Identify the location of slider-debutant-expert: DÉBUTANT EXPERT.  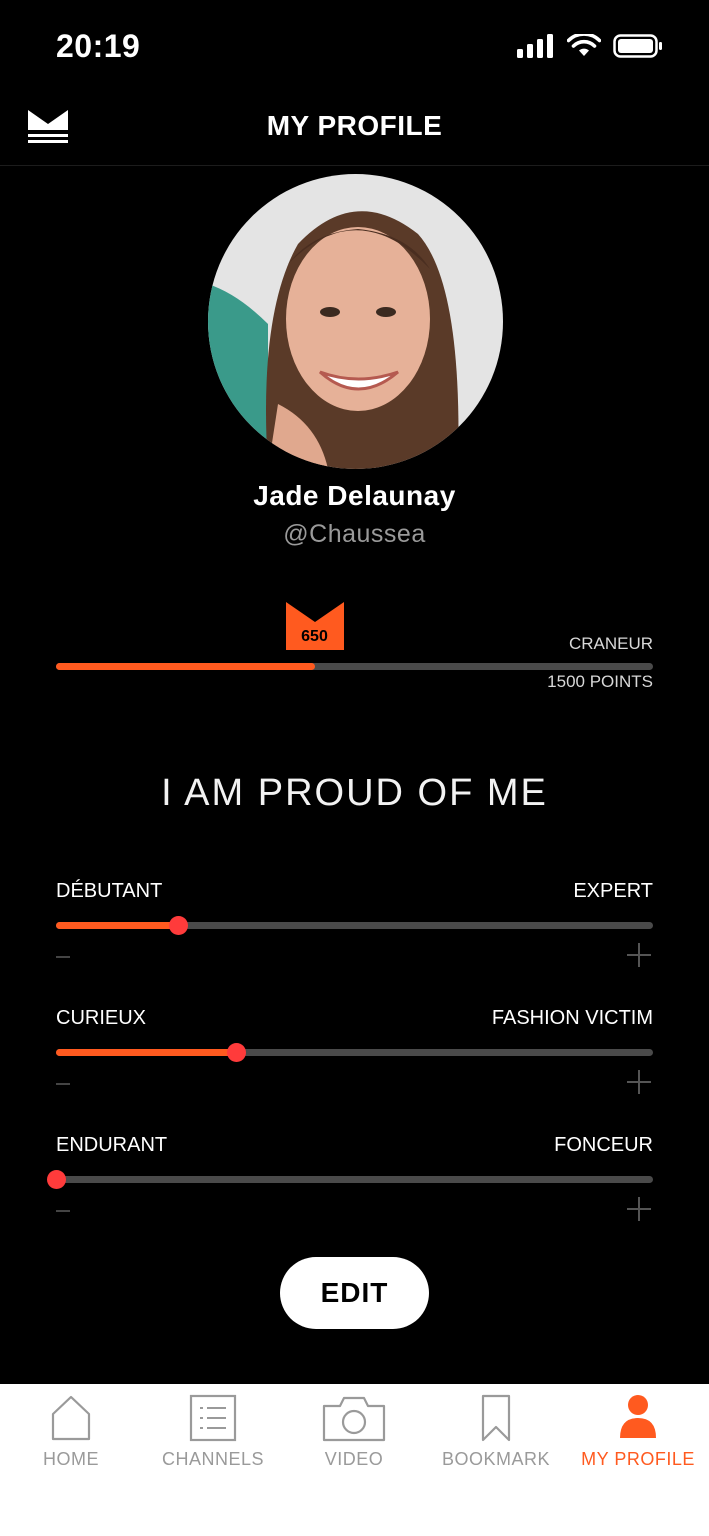
(354, 935).